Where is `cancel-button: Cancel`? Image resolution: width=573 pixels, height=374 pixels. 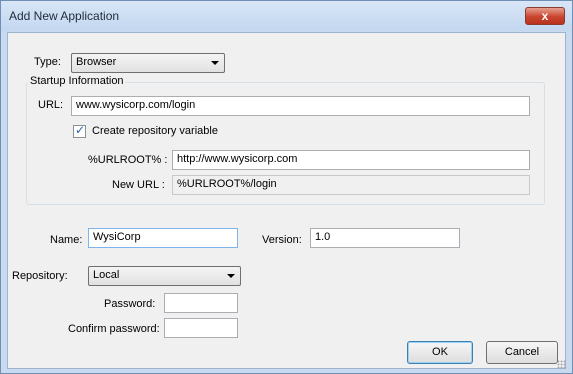
cancel-button: Cancel is located at coordinates (522, 352).